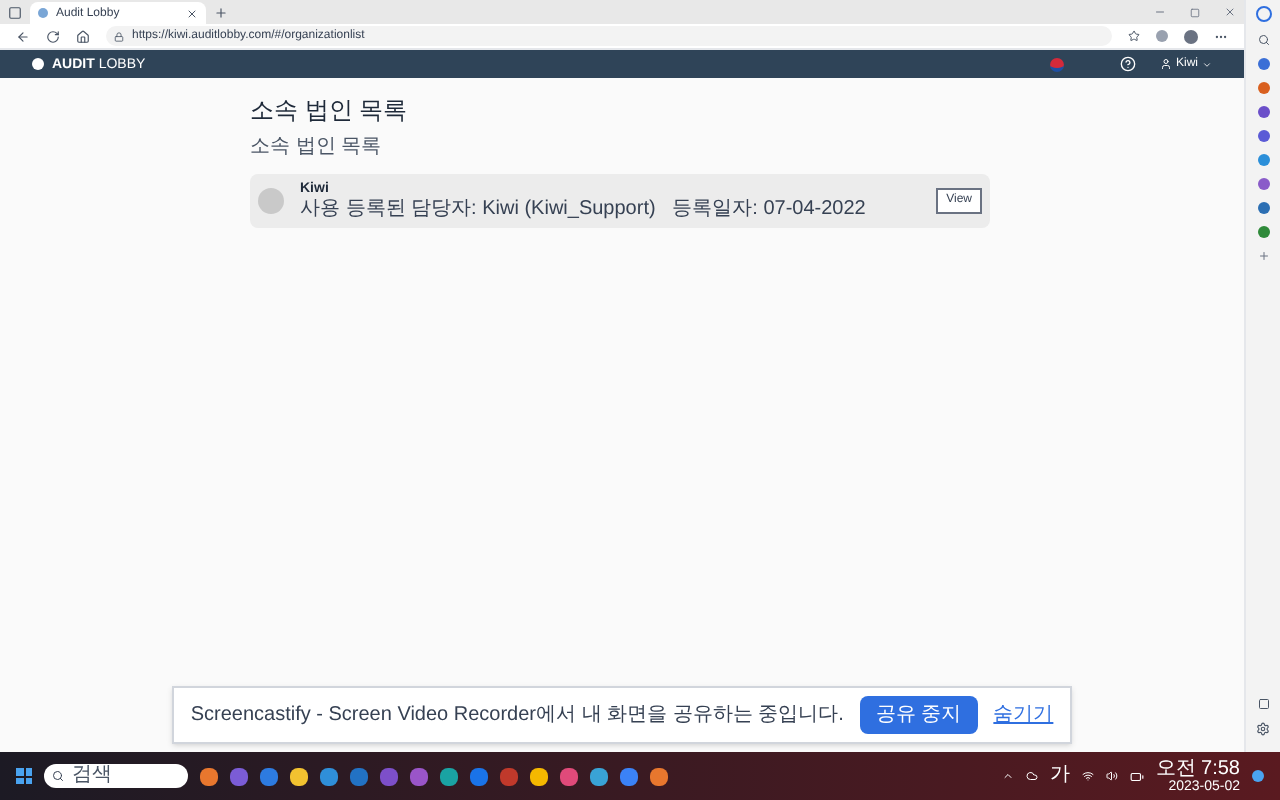 The height and width of the screenshot is (800, 1280). What do you see at coordinates (1165, 64) in the screenshot?
I see `user-icon` at bounding box center [1165, 64].